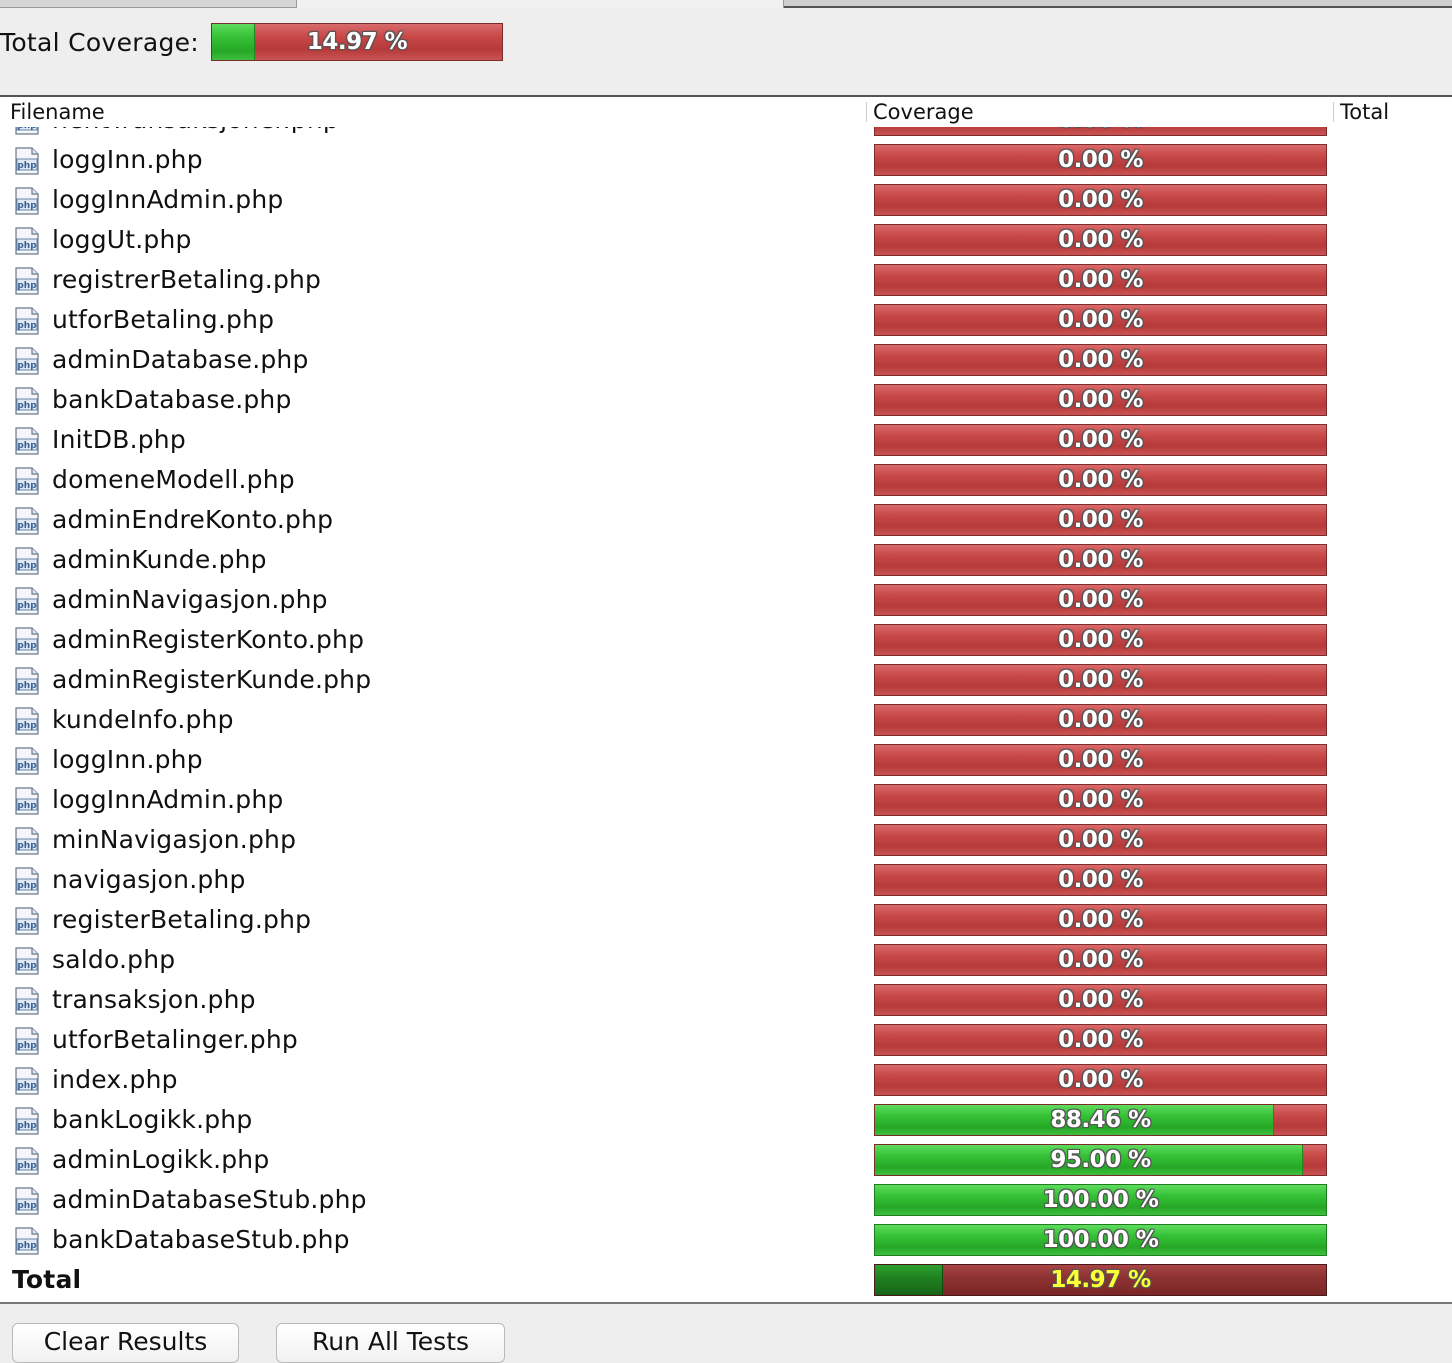 The height and width of the screenshot is (1363, 1452). What do you see at coordinates (726, 960) in the screenshot?
I see `table-row: php saldo.php 0.00 %` at bounding box center [726, 960].